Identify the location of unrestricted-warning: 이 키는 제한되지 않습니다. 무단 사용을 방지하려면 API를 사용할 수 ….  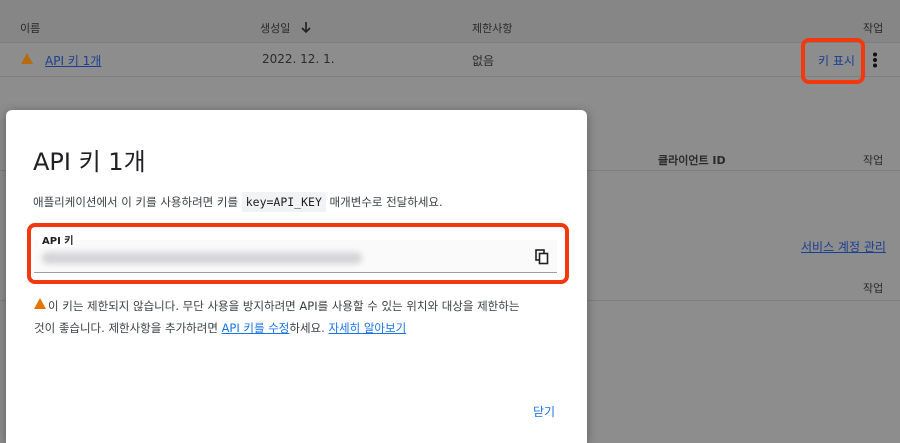
(301, 317).